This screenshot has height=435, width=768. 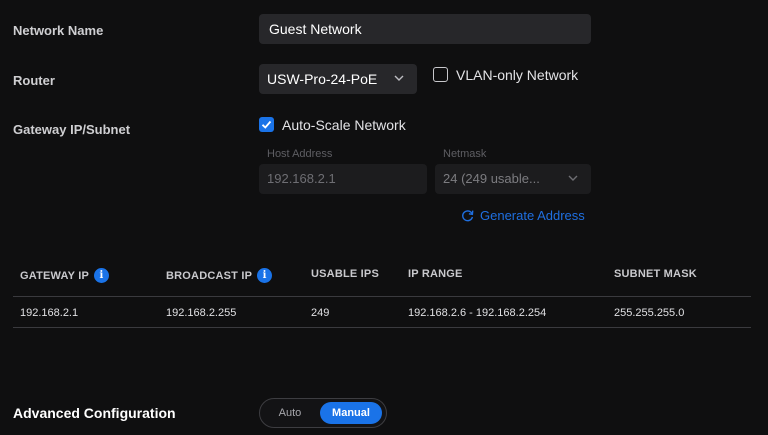 What do you see at coordinates (300, 154) in the screenshot?
I see `host-address-label: Host Address` at bounding box center [300, 154].